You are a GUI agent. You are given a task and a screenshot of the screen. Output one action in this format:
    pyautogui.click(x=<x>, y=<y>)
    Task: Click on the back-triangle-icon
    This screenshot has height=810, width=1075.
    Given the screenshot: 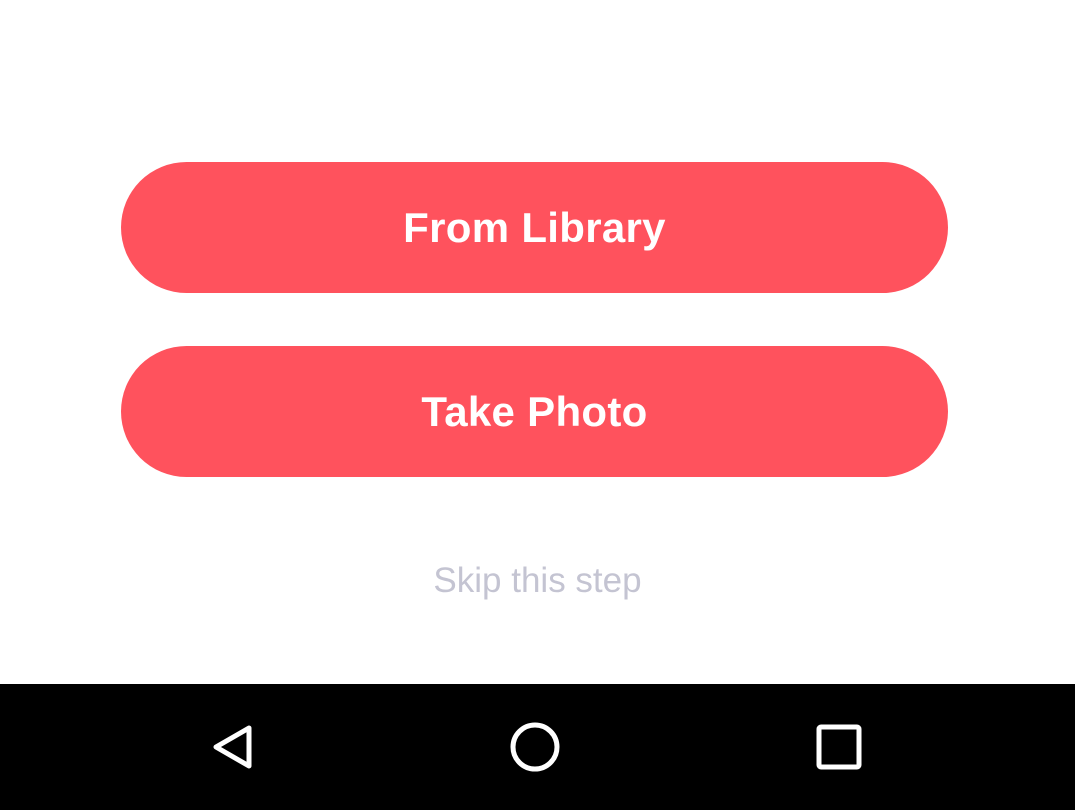 What is the action you would take?
    pyautogui.click(x=232, y=747)
    